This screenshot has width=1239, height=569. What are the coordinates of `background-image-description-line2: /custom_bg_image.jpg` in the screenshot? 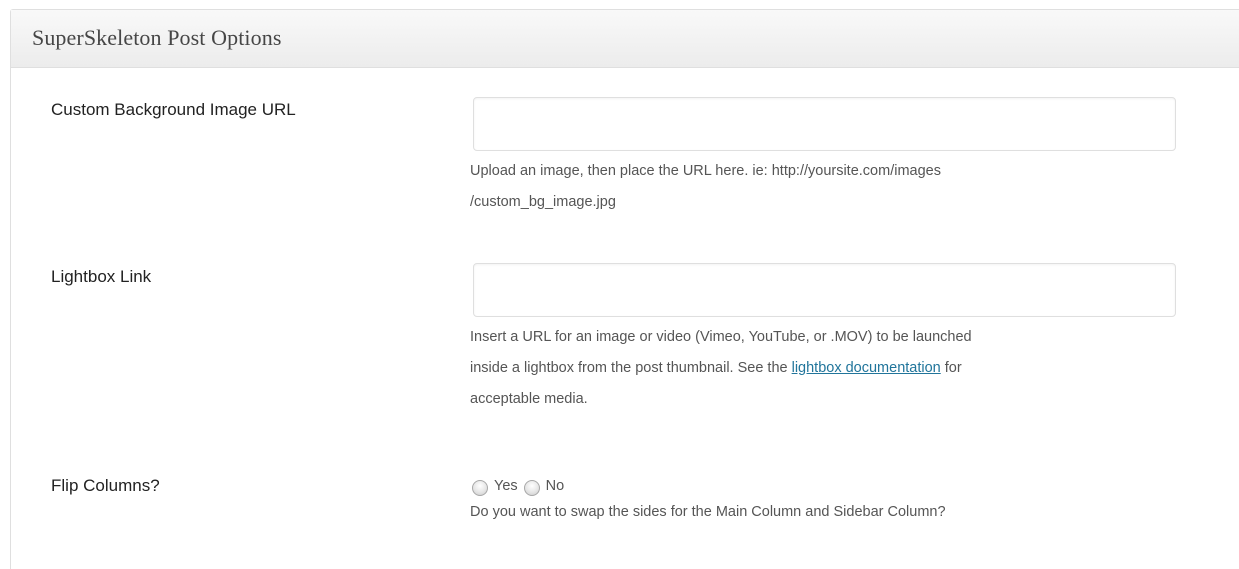 It's located at (543, 202).